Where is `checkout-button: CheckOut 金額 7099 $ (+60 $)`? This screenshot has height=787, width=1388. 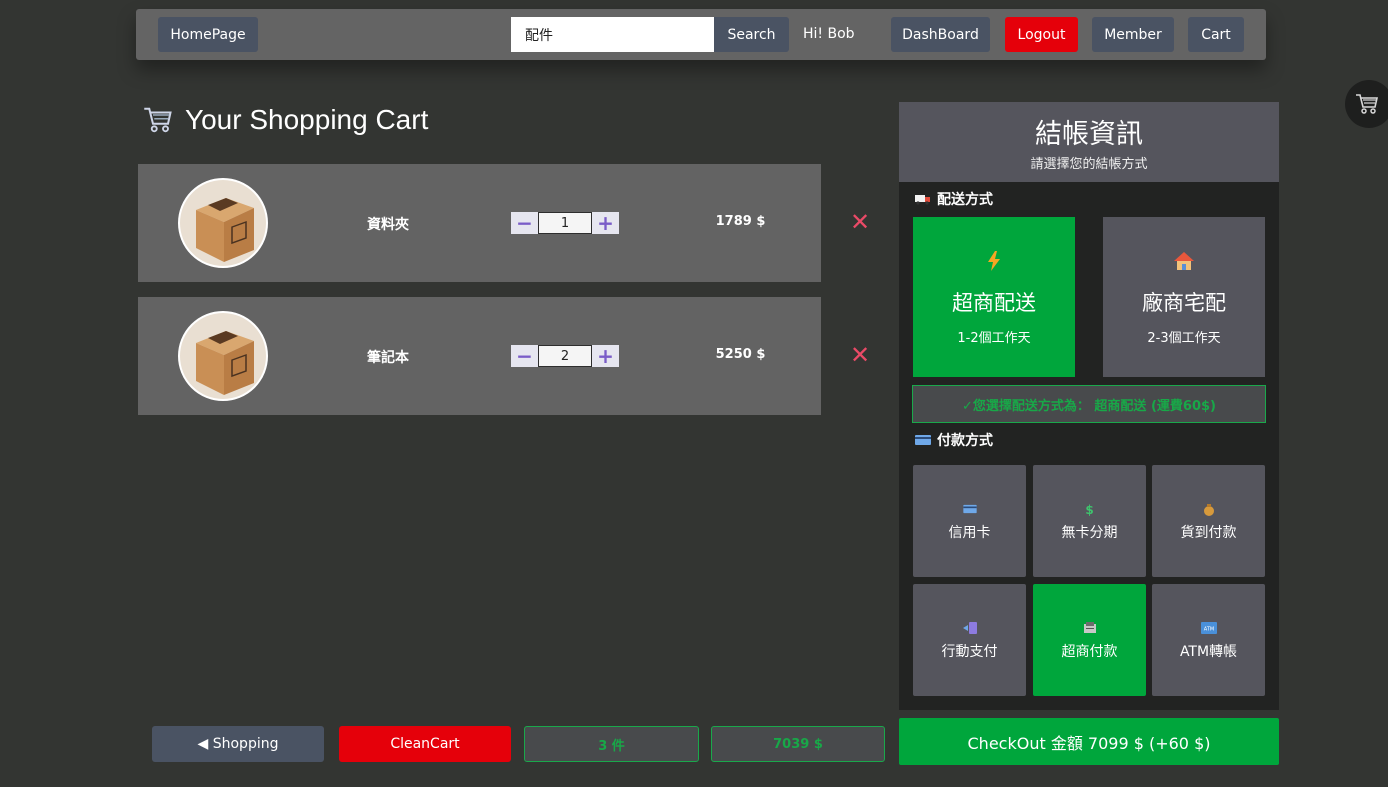
checkout-button: CheckOut 金額 7099 $ (+60 $) is located at coordinates (1089, 741).